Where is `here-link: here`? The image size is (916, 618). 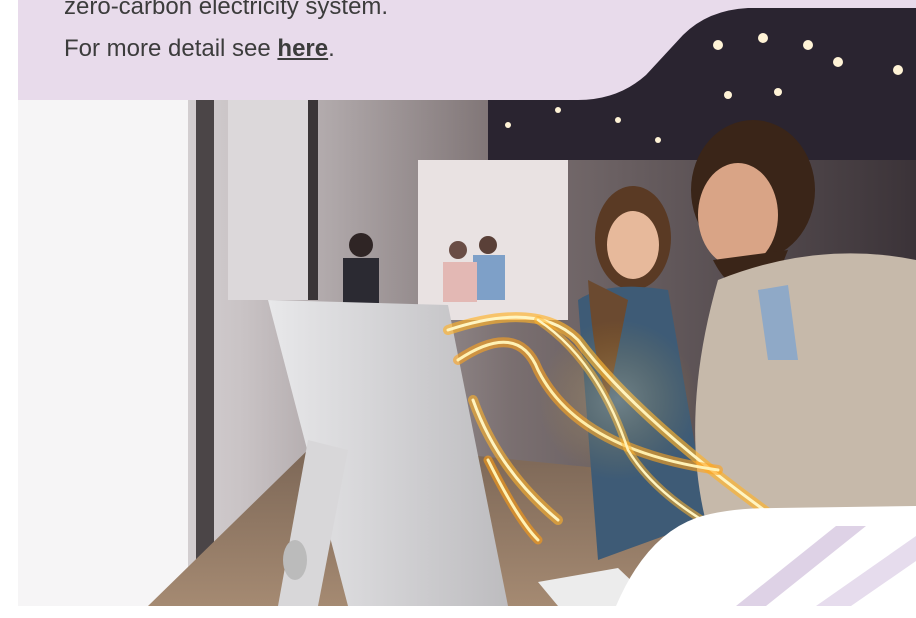
here-link: here is located at coordinates (302, 48).